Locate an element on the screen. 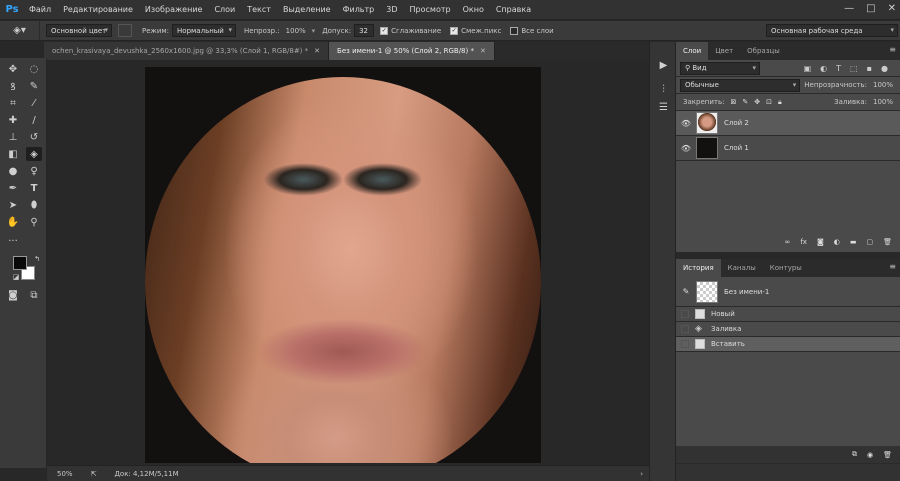  delete-state-icon: 🗑︎ is located at coordinates (887, 455).